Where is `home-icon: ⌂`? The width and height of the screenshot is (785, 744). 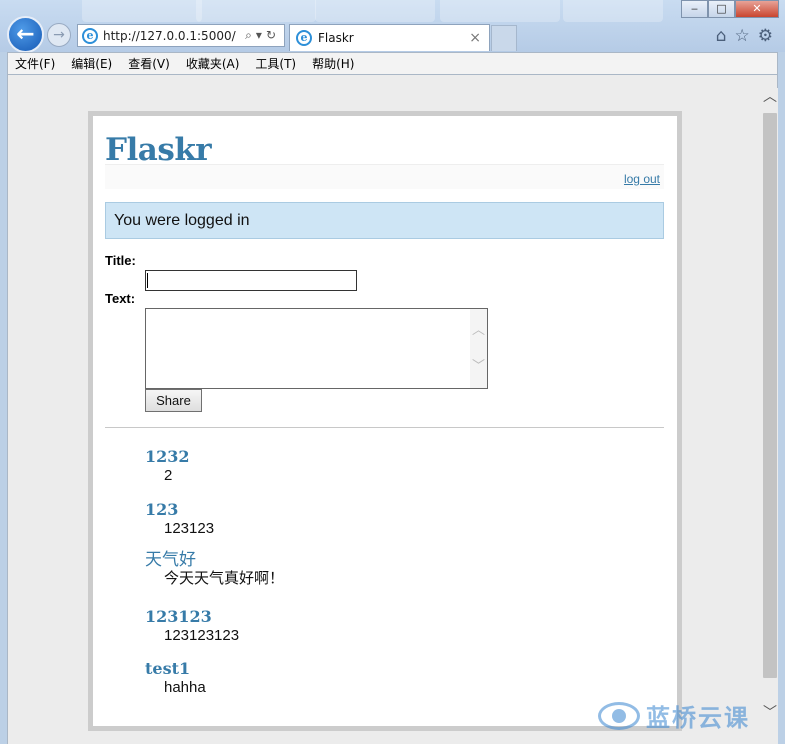
home-icon: ⌂ is located at coordinates (721, 36).